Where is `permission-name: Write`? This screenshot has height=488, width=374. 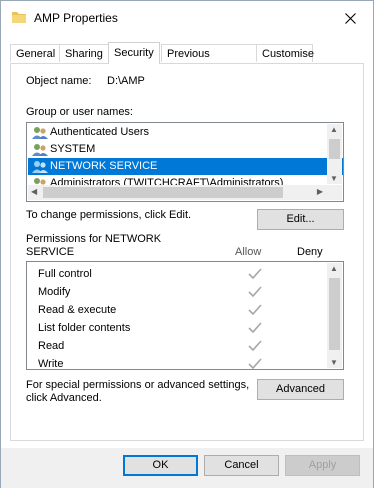 permission-name: Write is located at coordinates (51, 364).